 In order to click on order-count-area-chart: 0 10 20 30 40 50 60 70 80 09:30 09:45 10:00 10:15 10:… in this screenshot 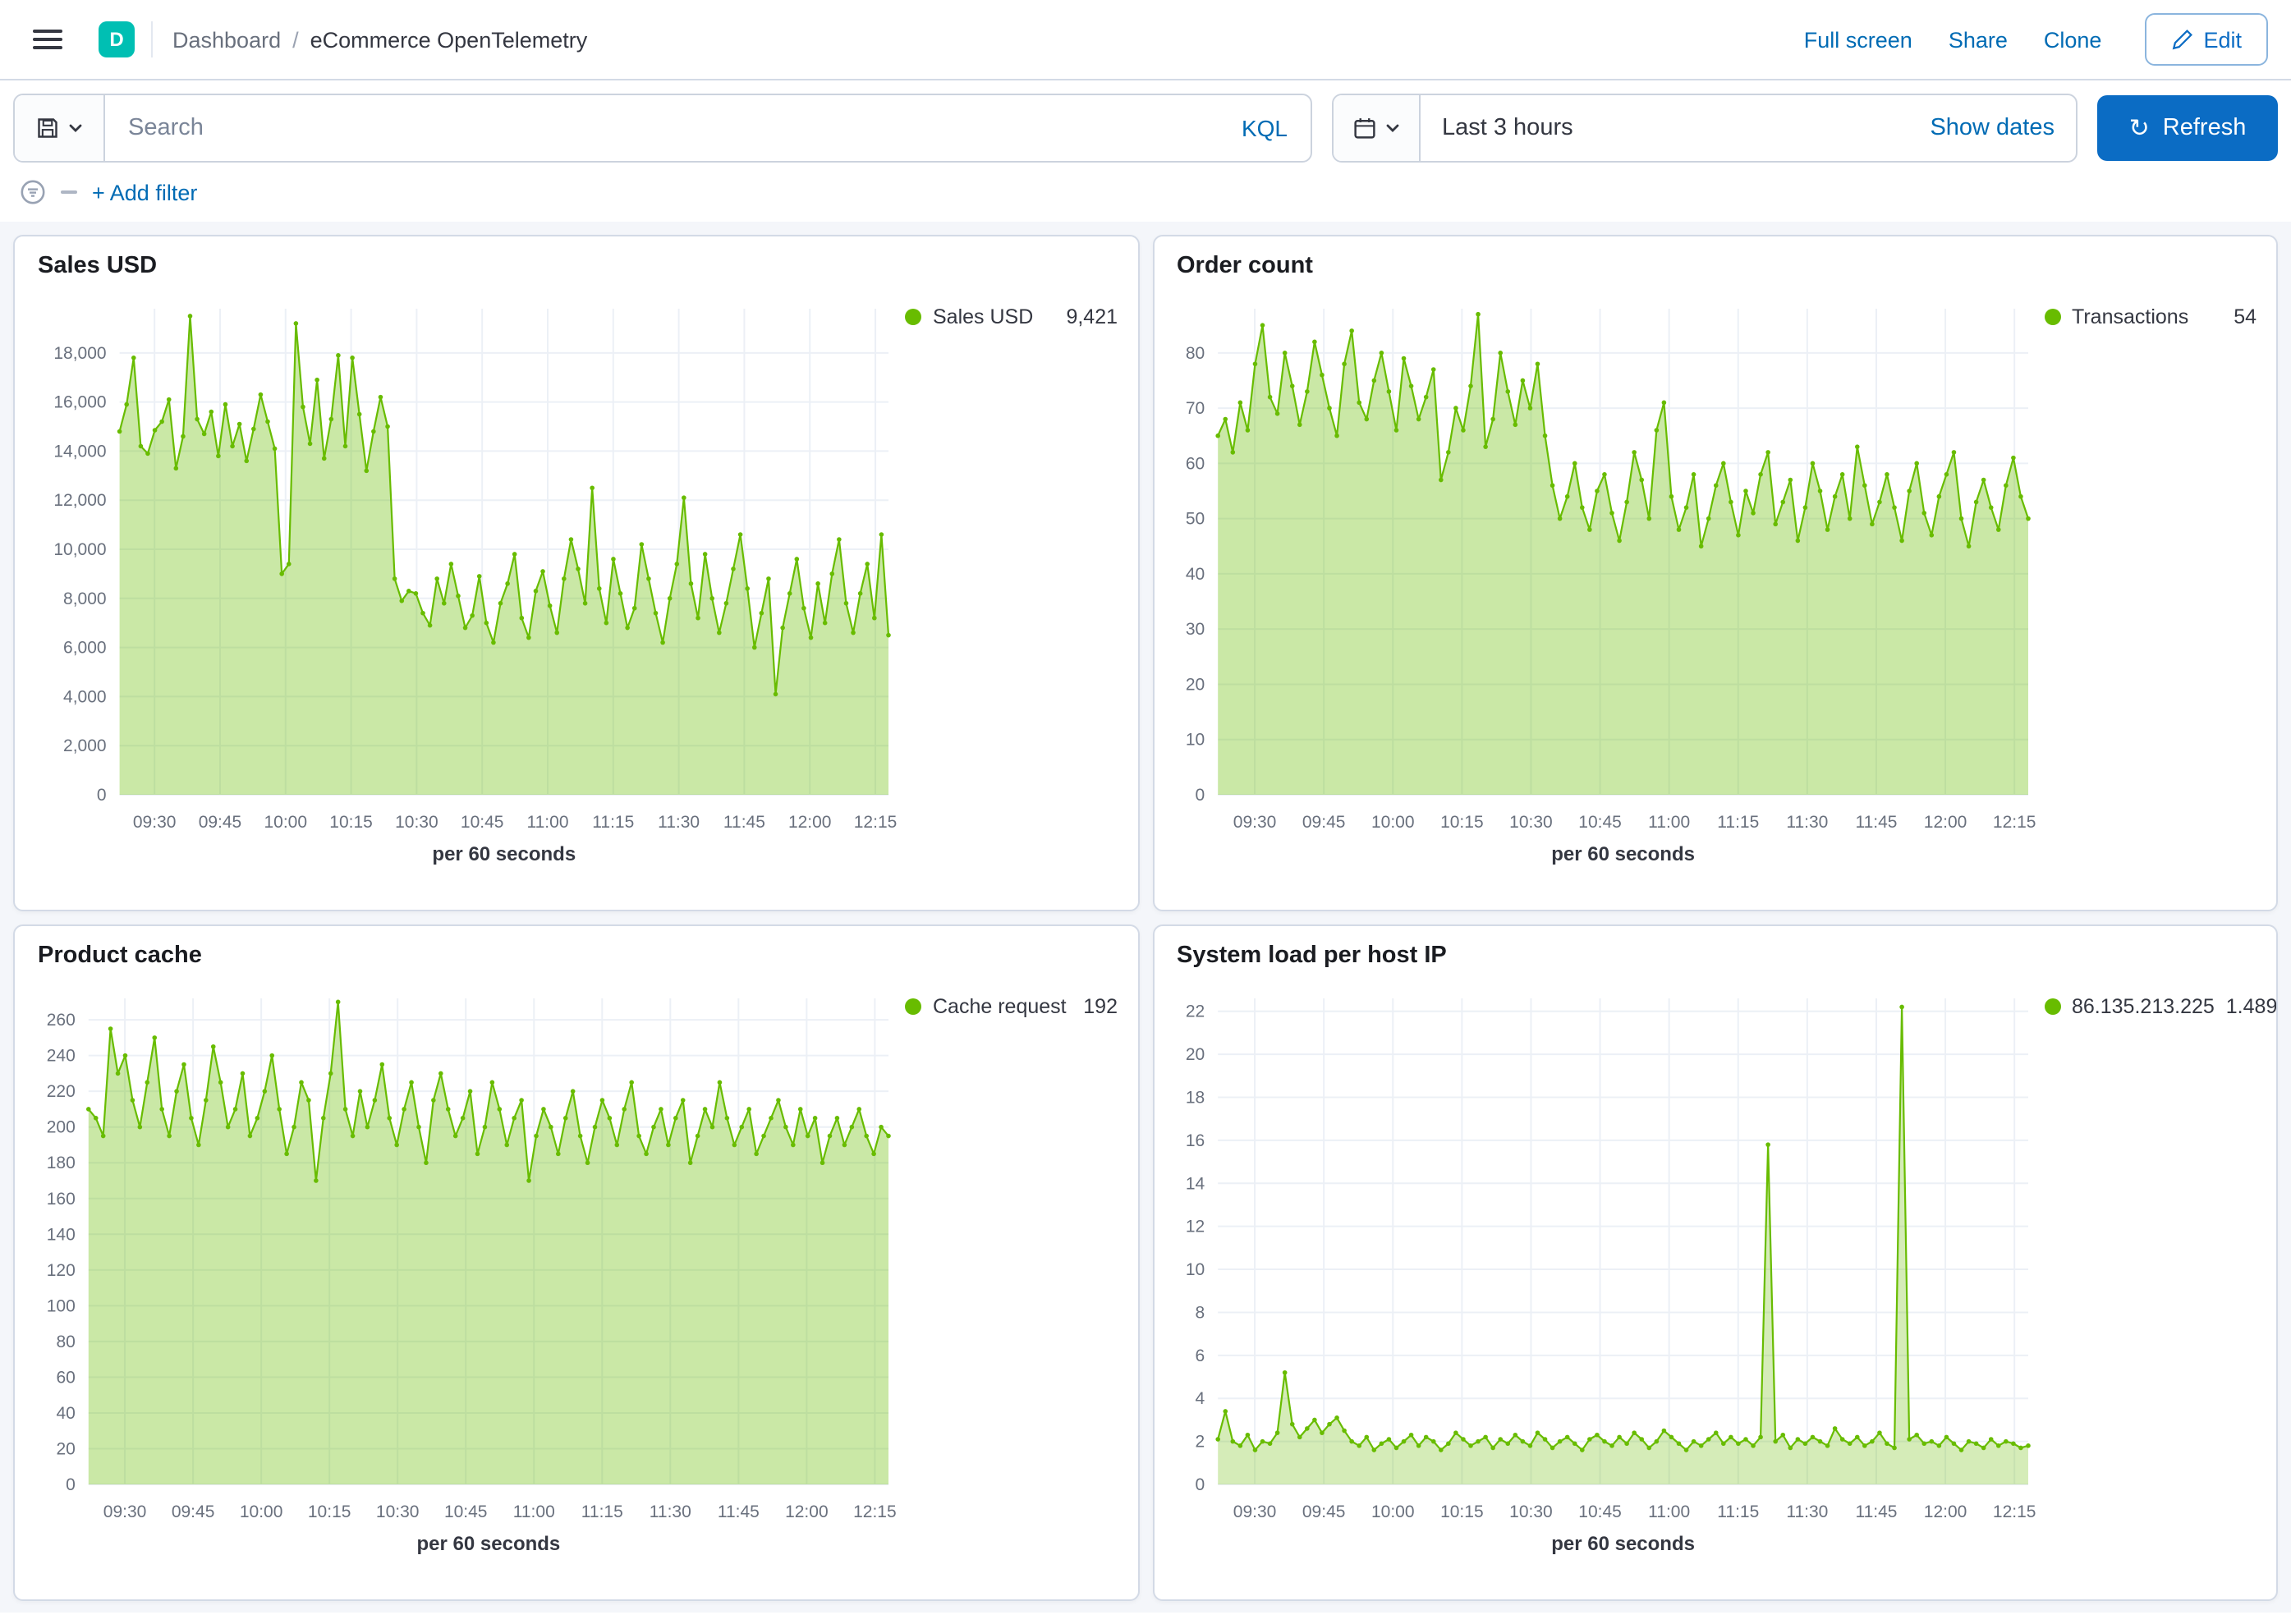, I will do `click(1609, 580)`.